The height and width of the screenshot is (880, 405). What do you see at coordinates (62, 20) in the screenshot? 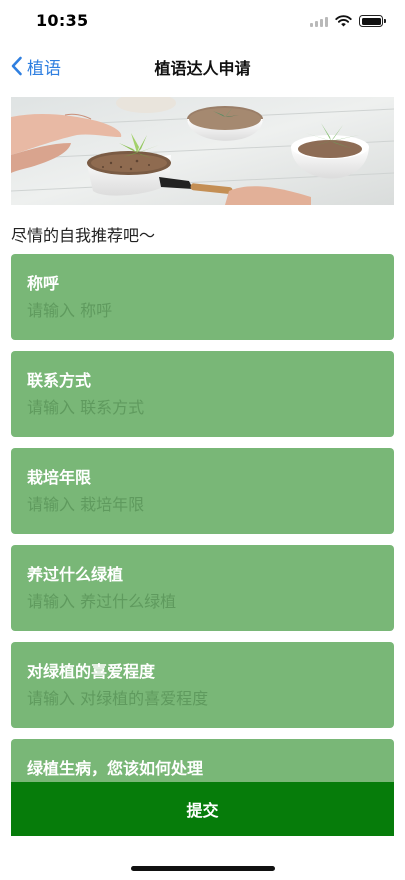
I see `status-time: 10:35` at bounding box center [62, 20].